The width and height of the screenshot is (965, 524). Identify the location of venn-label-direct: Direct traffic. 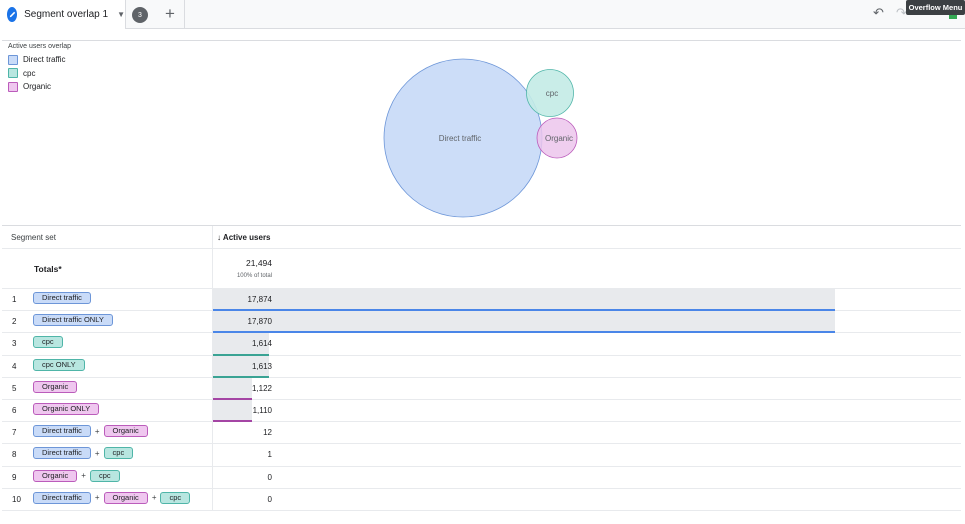
(460, 138).